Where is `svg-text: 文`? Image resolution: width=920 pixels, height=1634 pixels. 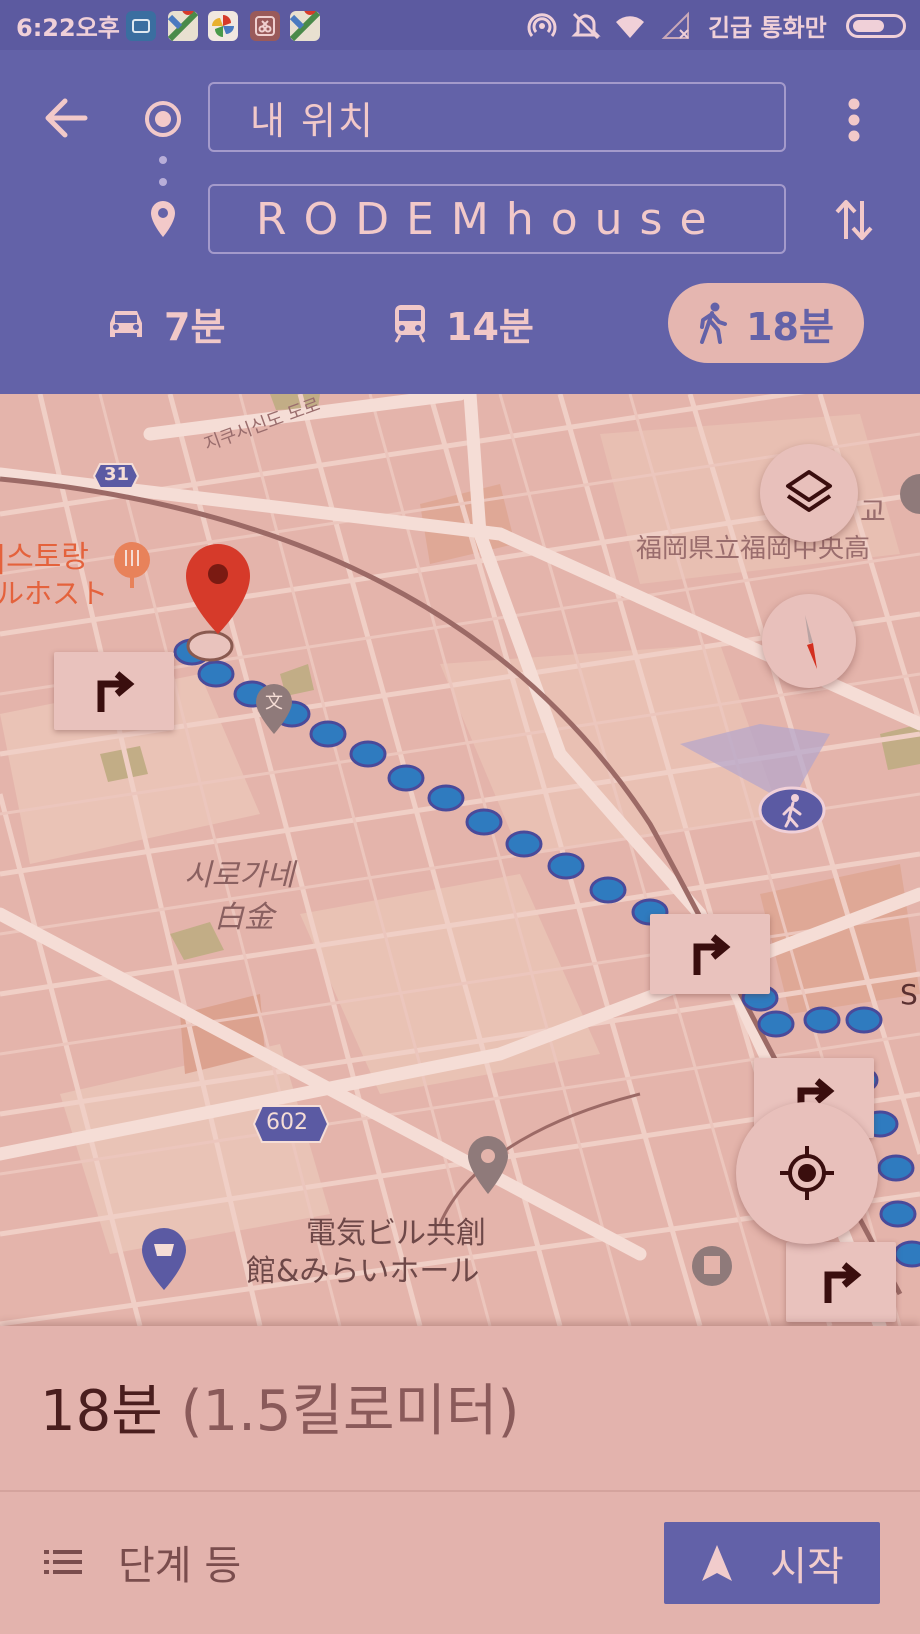
svg-text: 文 is located at coordinates (274, 702).